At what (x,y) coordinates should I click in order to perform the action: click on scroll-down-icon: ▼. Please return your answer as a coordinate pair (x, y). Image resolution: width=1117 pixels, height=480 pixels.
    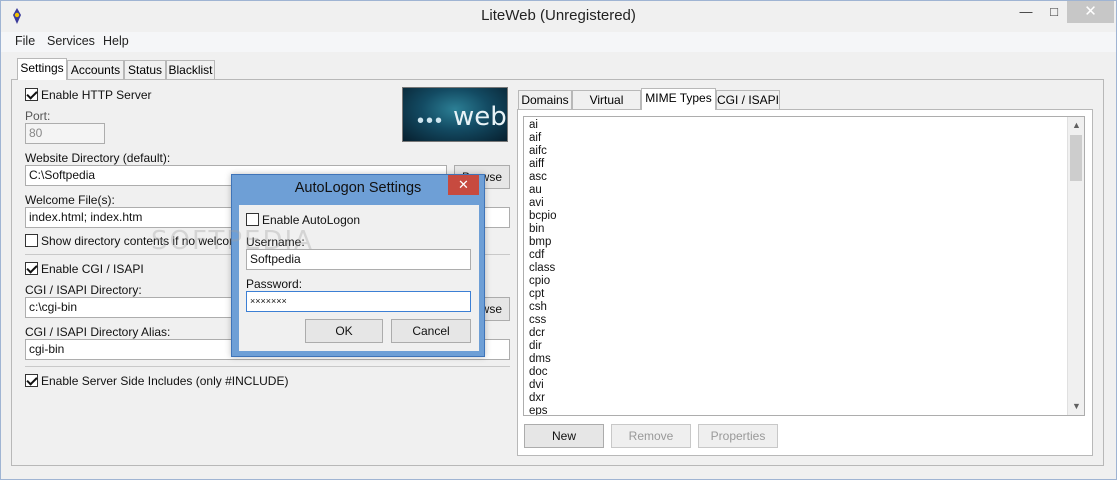
    Looking at the image, I should click on (1076, 406).